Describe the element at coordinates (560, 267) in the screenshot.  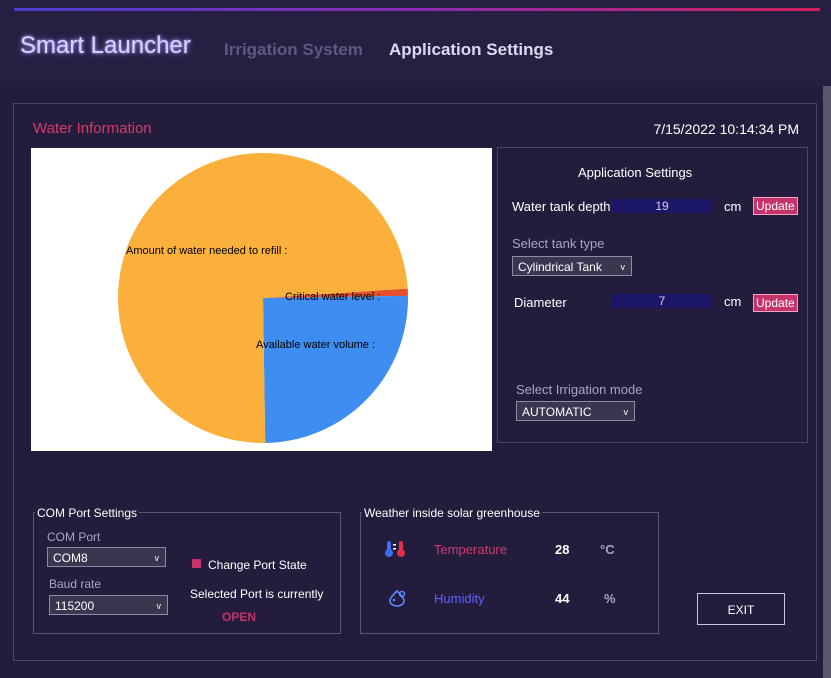
I see `tank-type-value: Cylindrical Tank` at that location.